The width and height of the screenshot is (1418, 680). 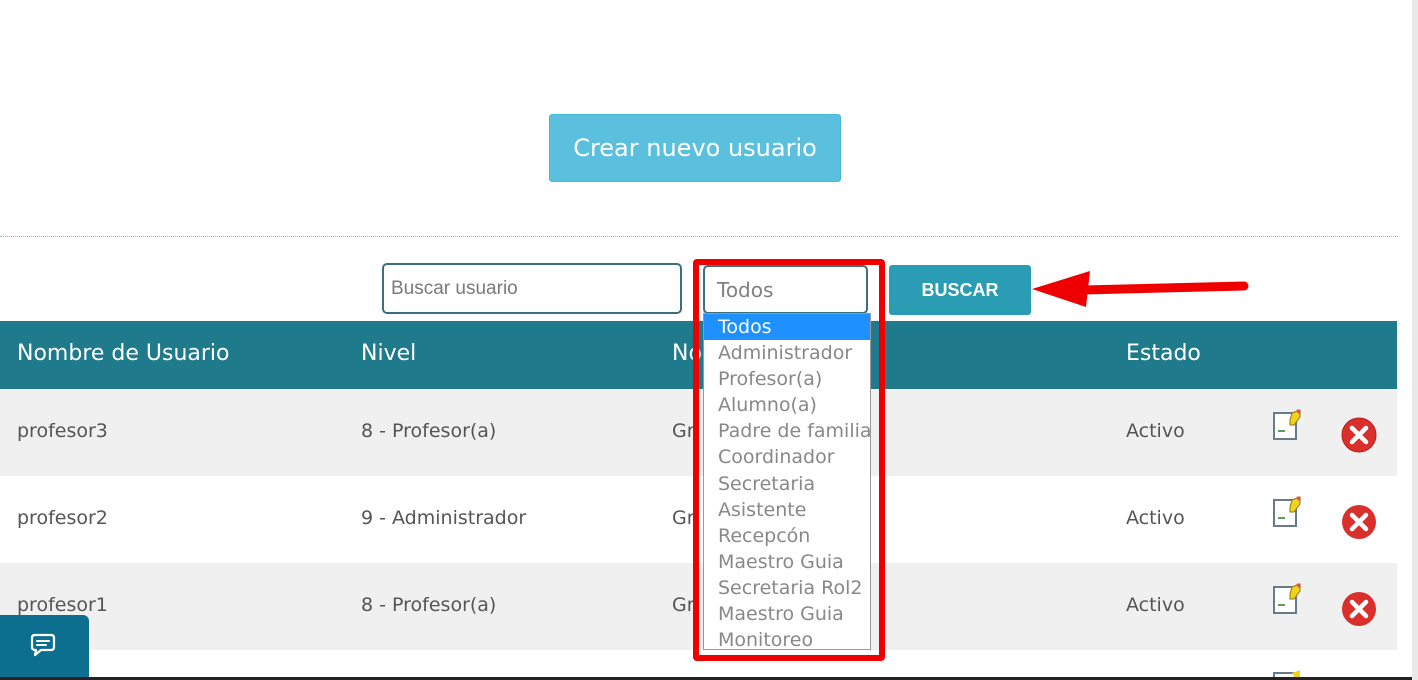 I want to click on header-username: Nombre de Usuario, so click(x=123, y=353).